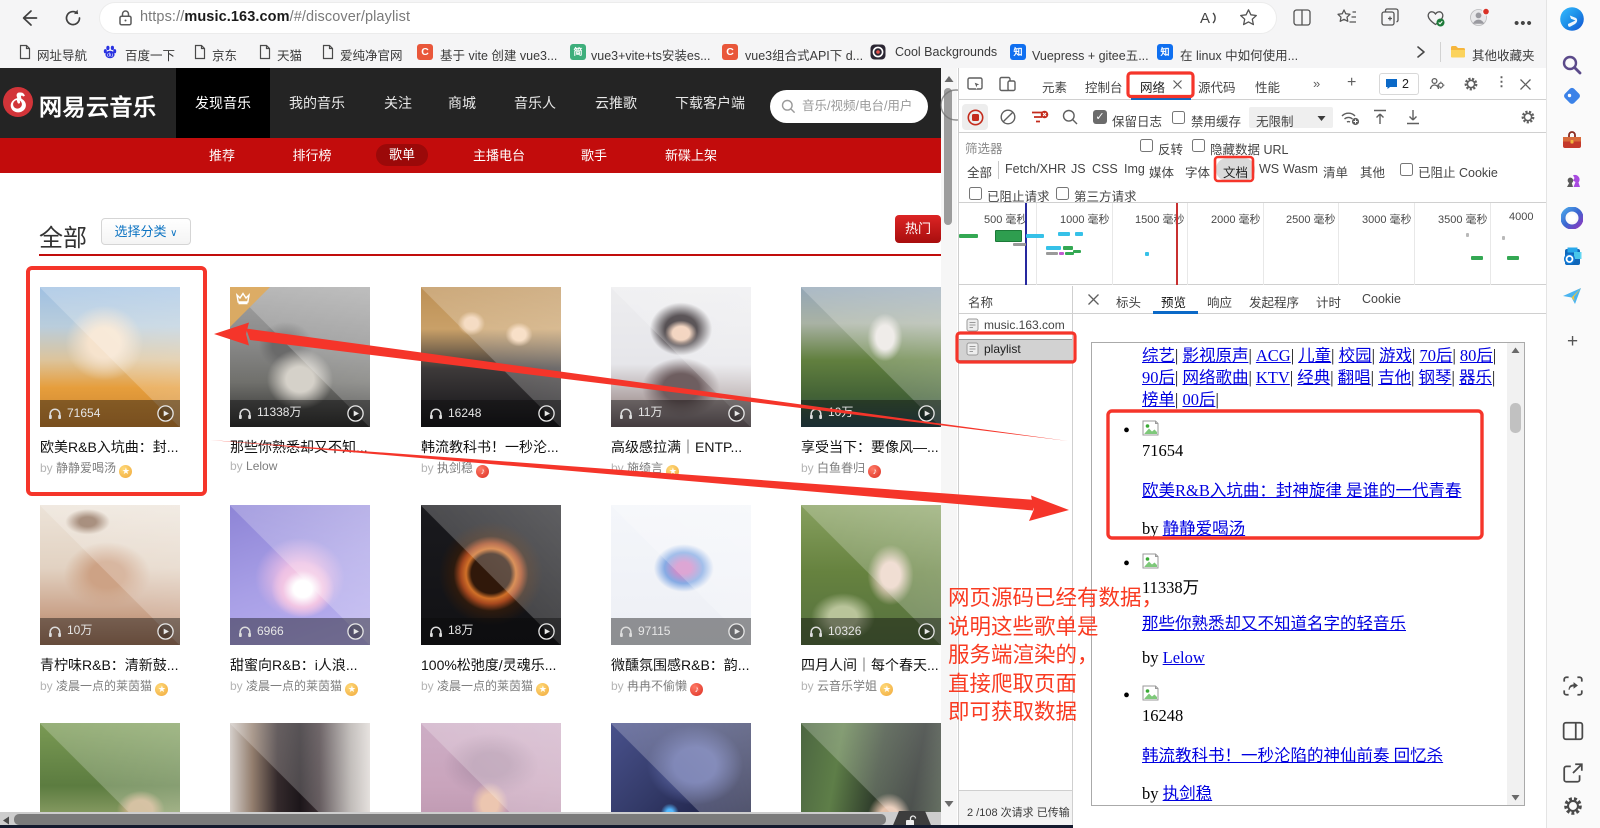 This screenshot has height=828, width=1600. Describe the element at coordinates (1205, 18) in the screenshot. I see `svg-text: A` at that location.